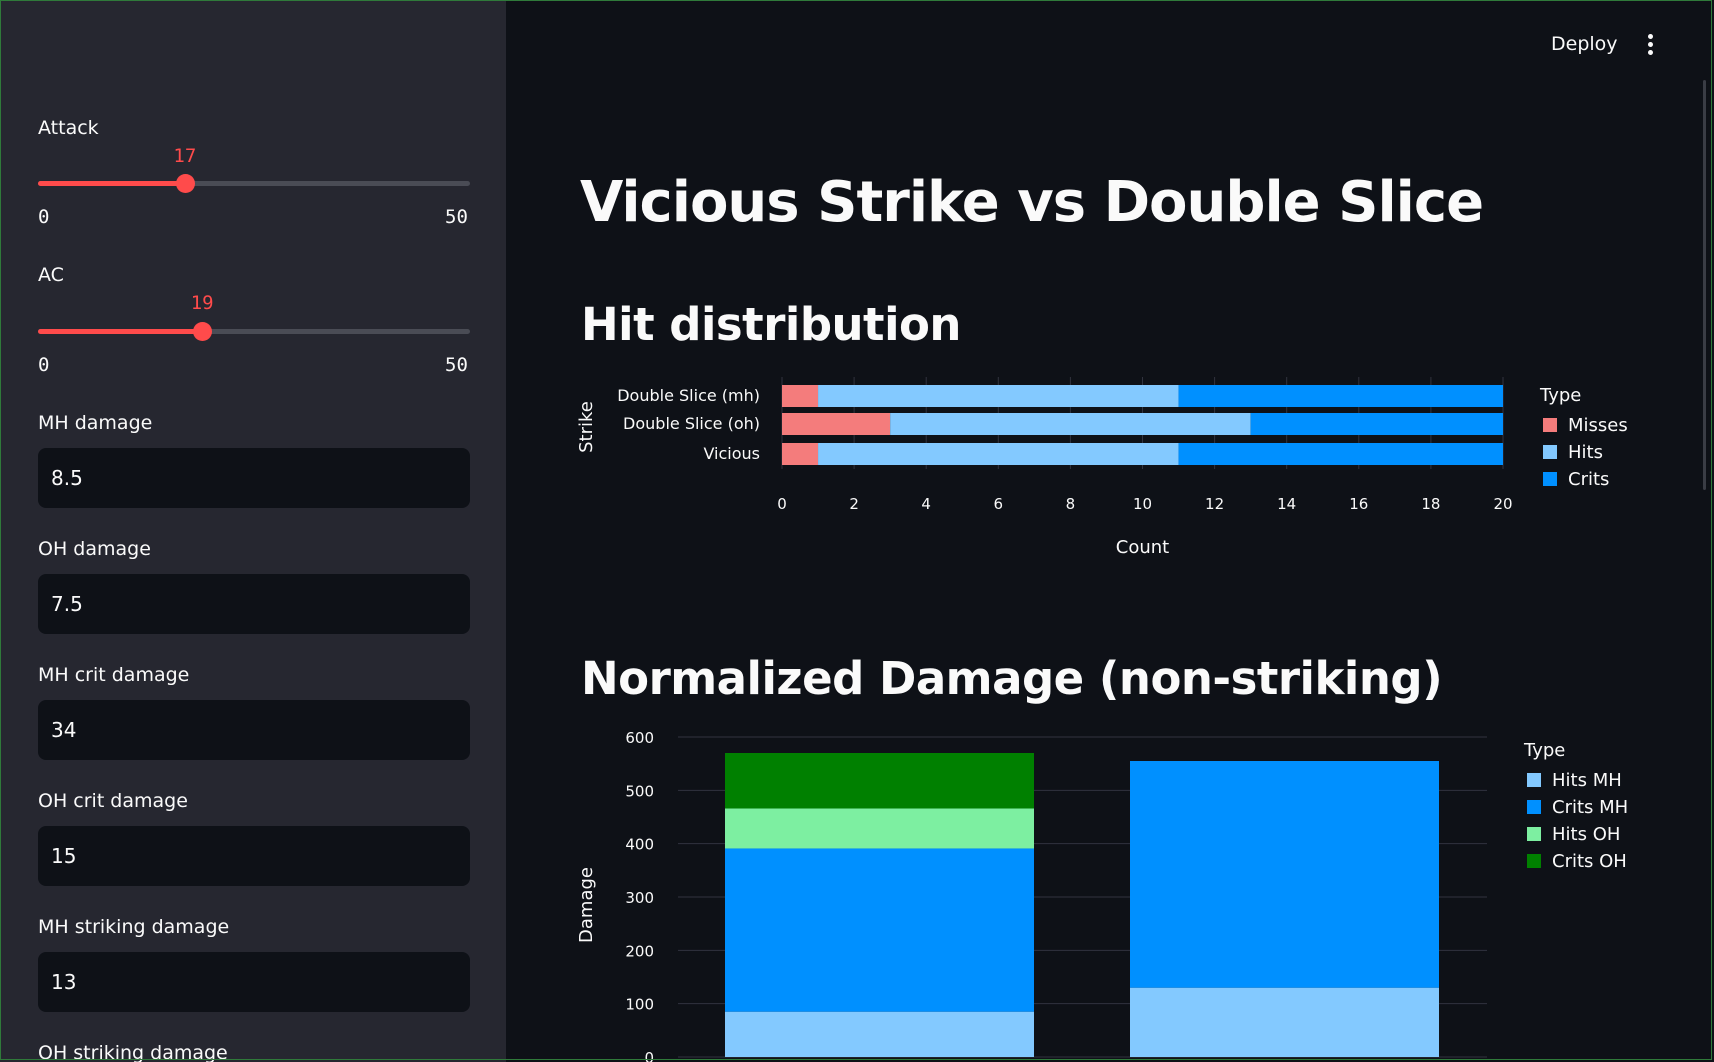 This screenshot has width=1714, height=1062. What do you see at coordinates (1590, 807) in the screenshot?
I see `legend-label: Crits MH` at bounding box center [1590, 807].